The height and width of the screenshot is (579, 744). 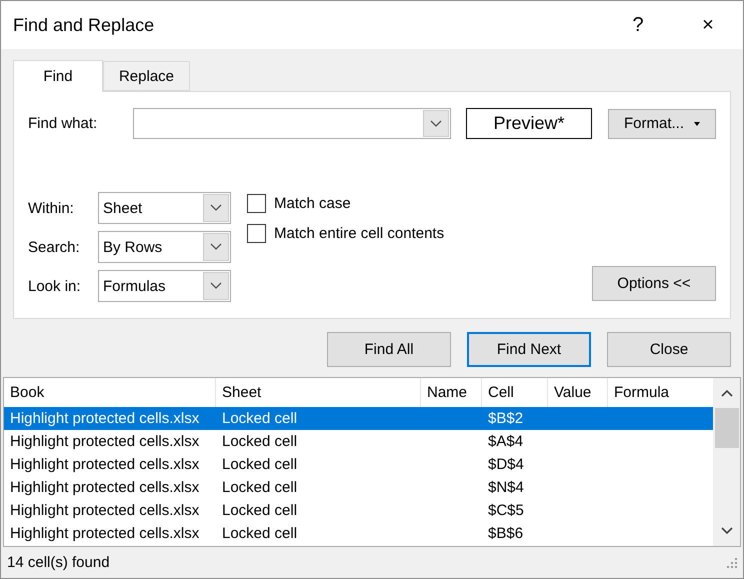 I want to click on option-select: Formulas, so click(x=164, y=286).